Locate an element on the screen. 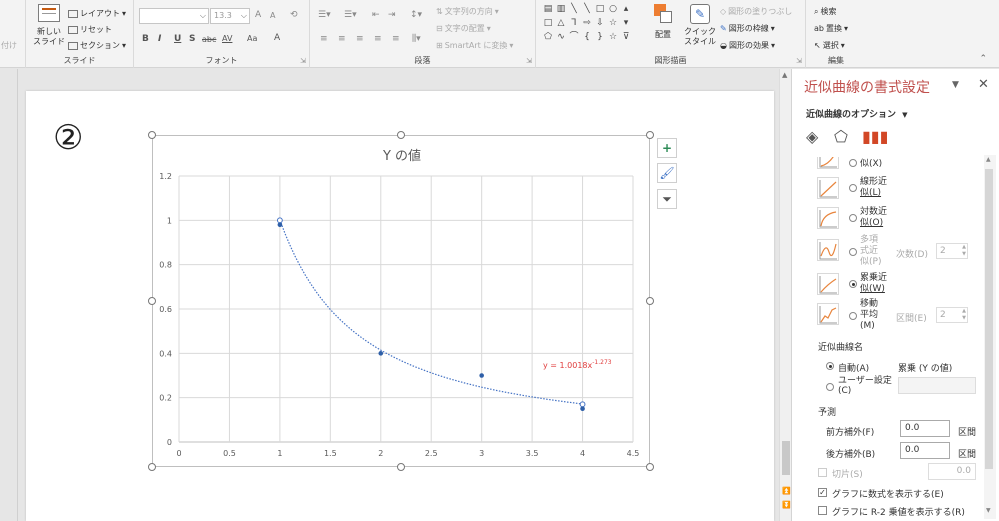 The height and width of the screenshot is (521, 999). columns-icon: ⫼▾ is located at coordinates (416, 39).